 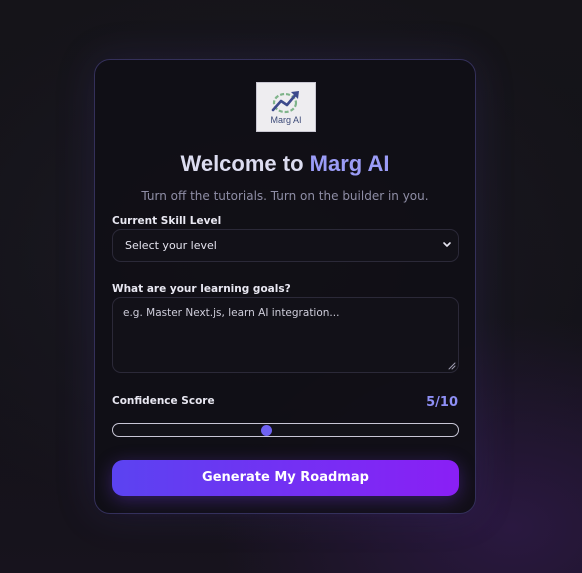 I want to click on skill-level-label: Current Skill Level, so click(x=167, y=221).